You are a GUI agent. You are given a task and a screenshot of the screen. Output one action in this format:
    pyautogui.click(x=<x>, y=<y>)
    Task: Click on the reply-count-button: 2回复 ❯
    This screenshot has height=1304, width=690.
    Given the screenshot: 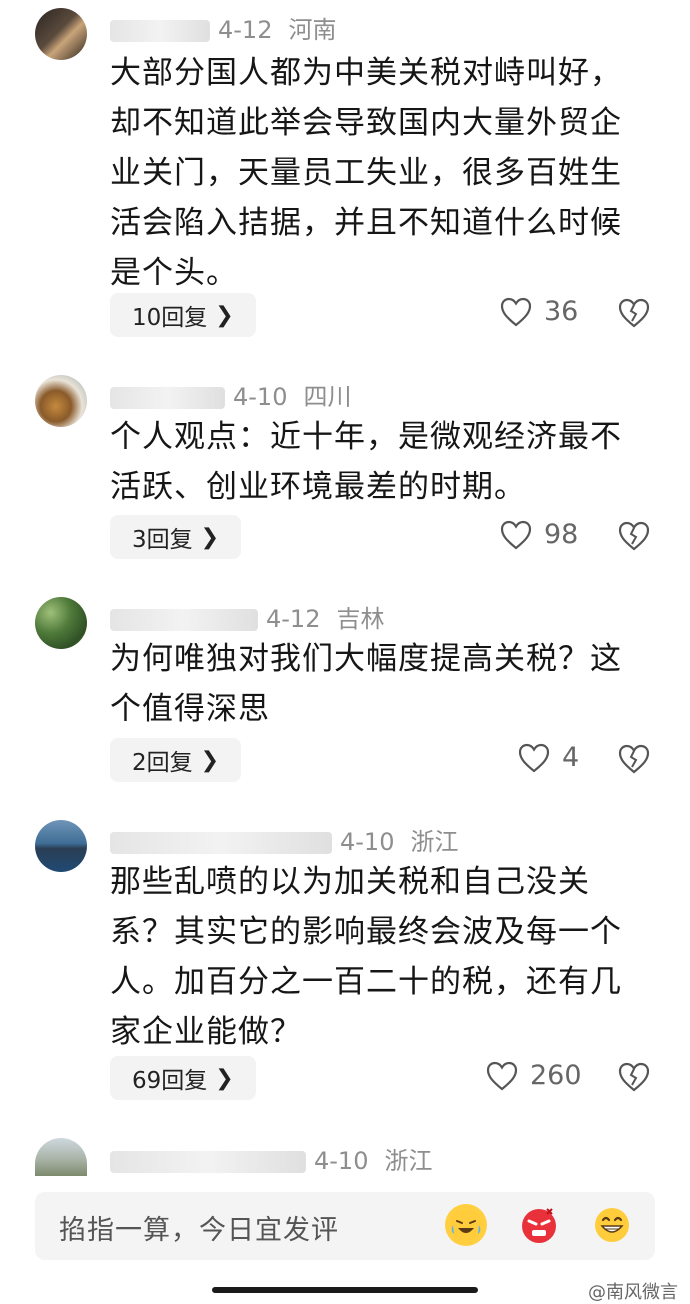 What is the action you would take?
    pyautogui.click(x=176, y=760)
    